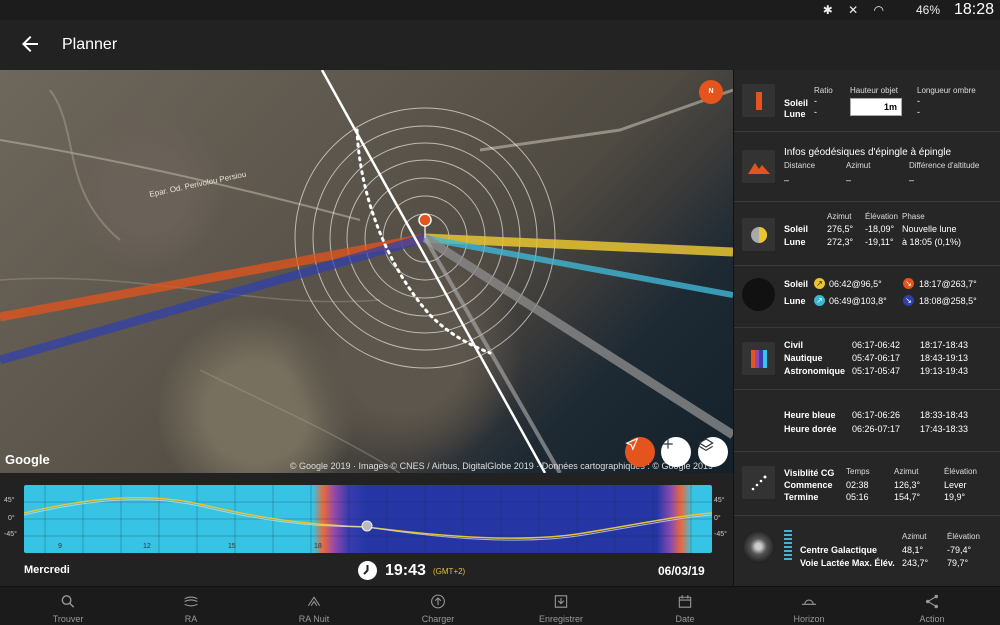  What do you see at coordinates (809, 602) in the screenshot?
I see `horizon-icon` at bounding box center [809, 602].